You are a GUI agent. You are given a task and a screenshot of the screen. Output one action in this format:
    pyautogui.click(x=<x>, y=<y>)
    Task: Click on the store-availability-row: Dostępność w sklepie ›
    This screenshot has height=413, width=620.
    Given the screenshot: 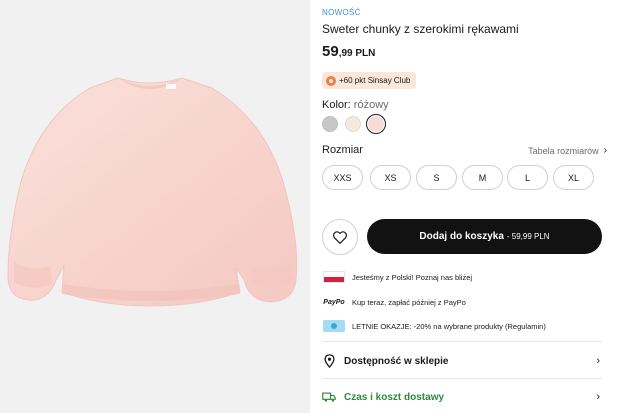 What is the action you would take?
    pyautogui.click(x=462, y=361)
    